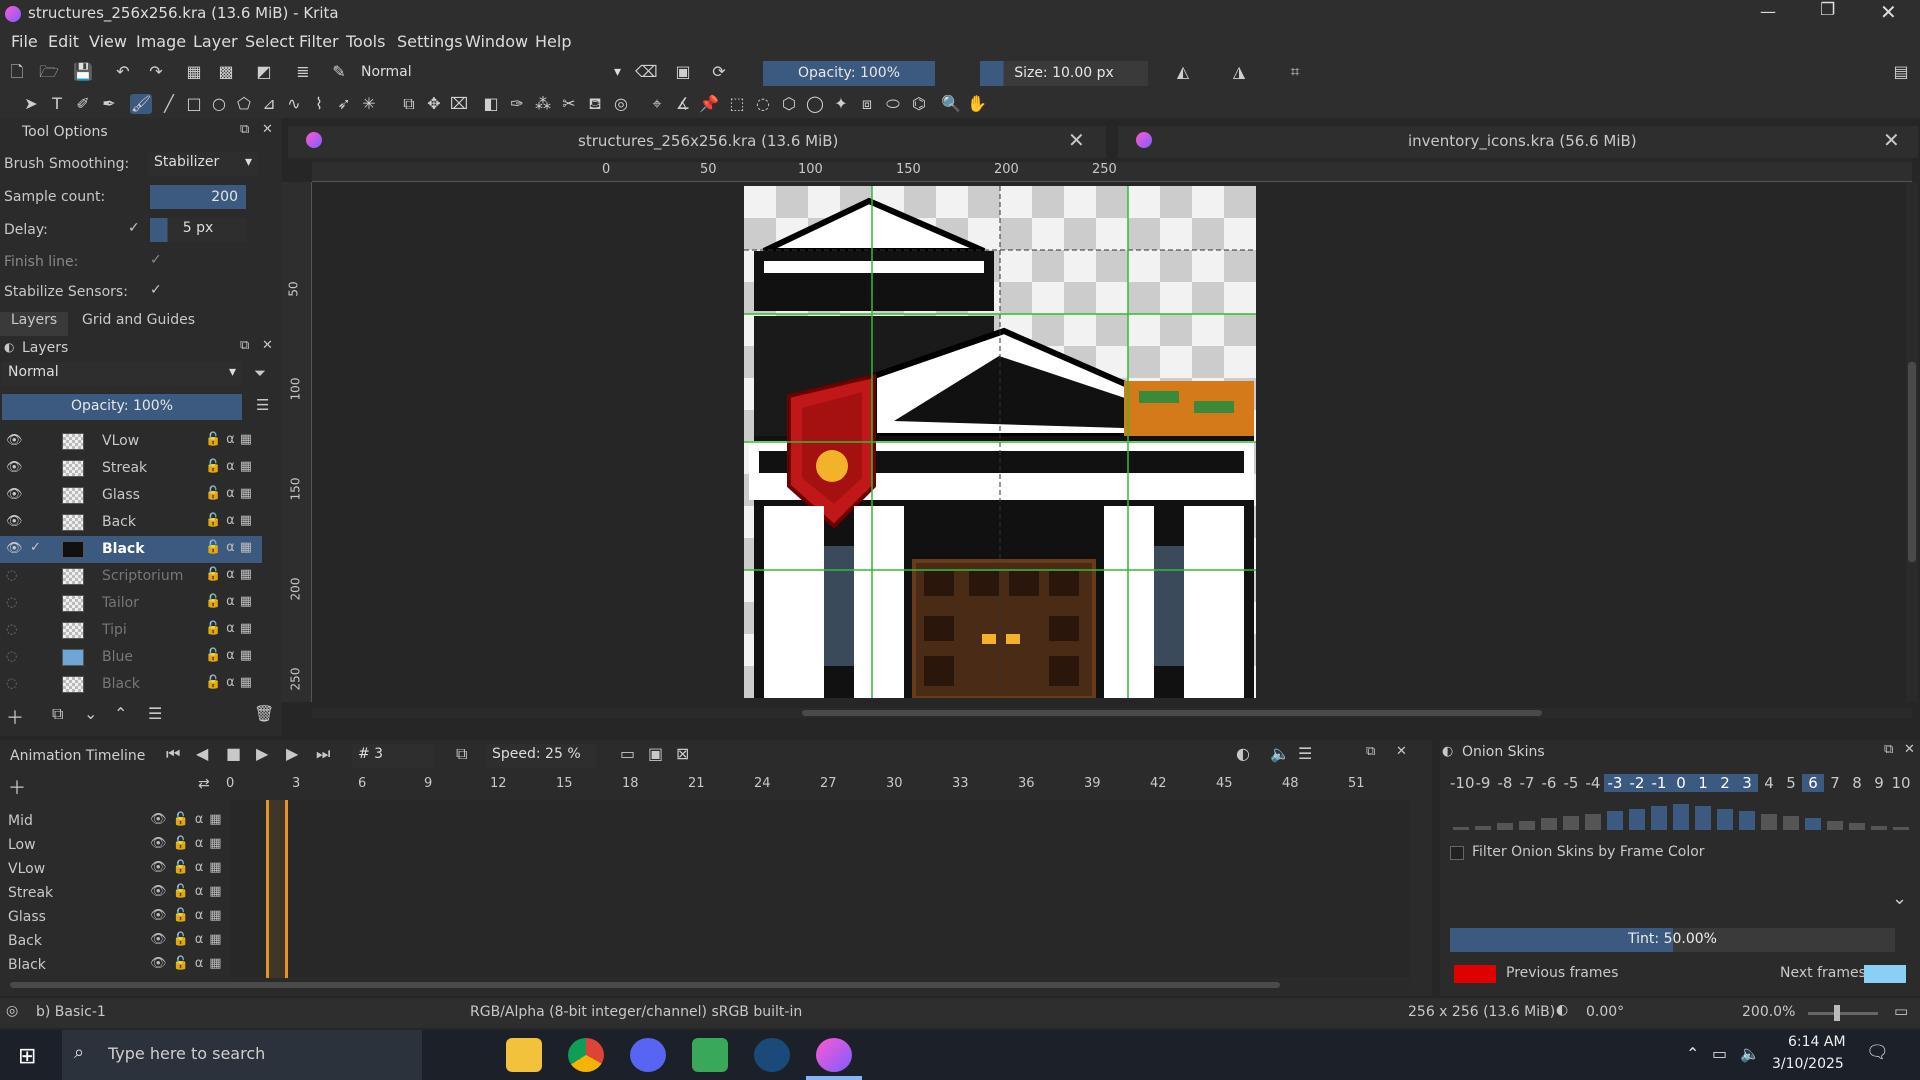 Image resolution: width=1920 pixels, height=1080 pixels. What do you see at coordinates (1483, 783) in the screenshot?
I see `onion-frame-number: -9` at bounding box center [1483, 783].